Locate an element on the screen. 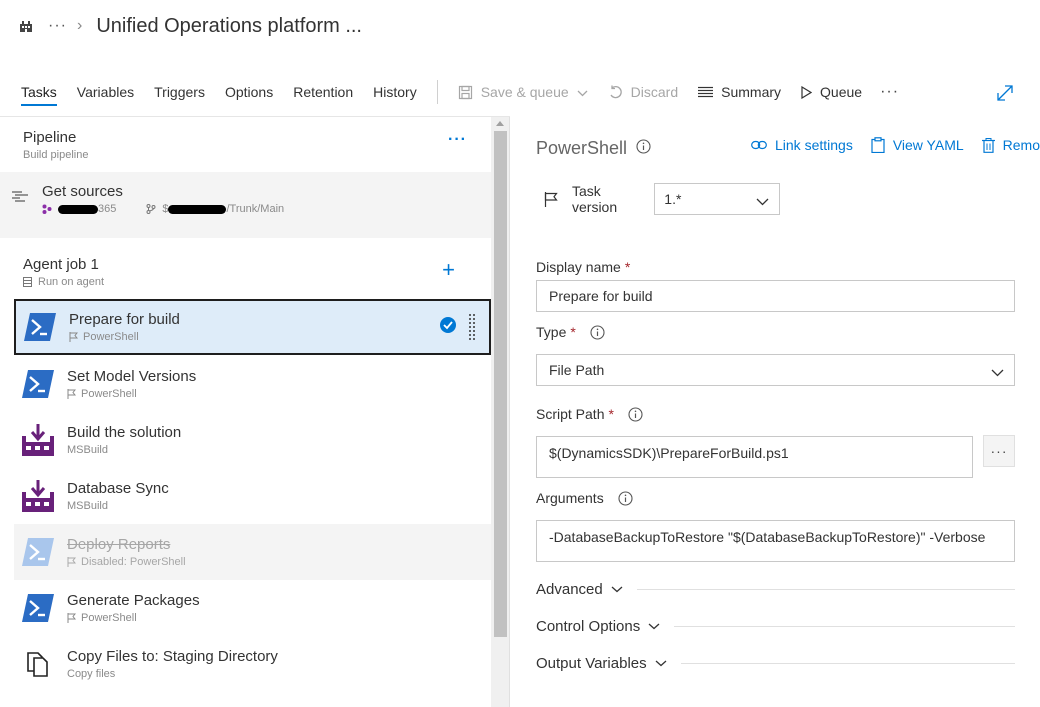 This screenshot has height=707, width=1040. branch-suffix: /Trunk/Main is located at coordinates (255, 209).